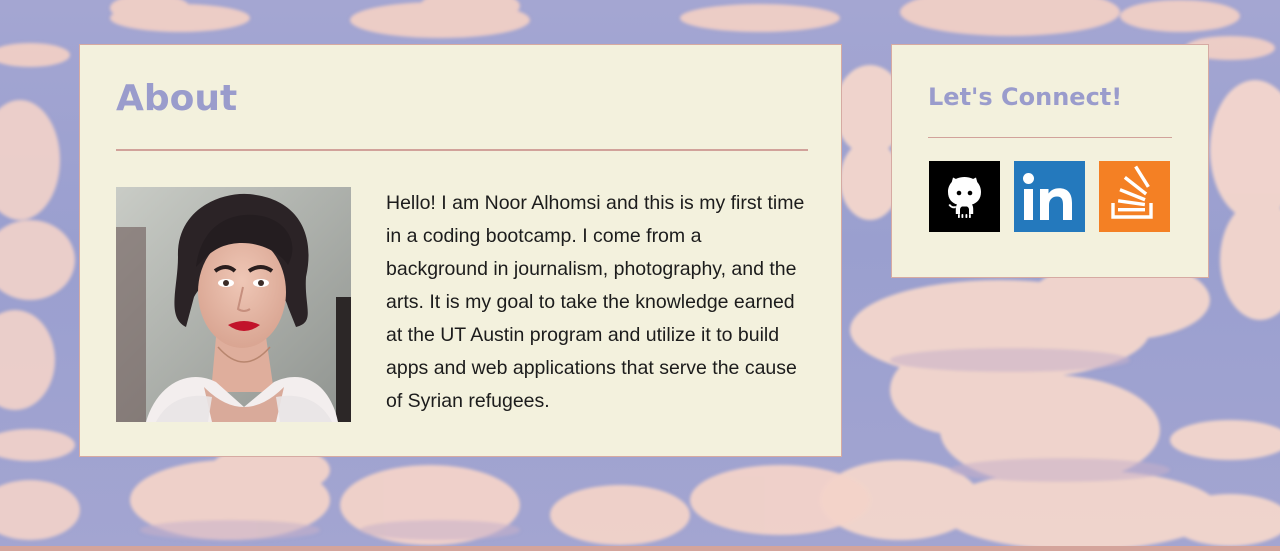 The width and height of the screenshot is (1280, 551). Describe the element at coordinates (177, 98) in the screenshot. I see `about-heading: About` at that location.